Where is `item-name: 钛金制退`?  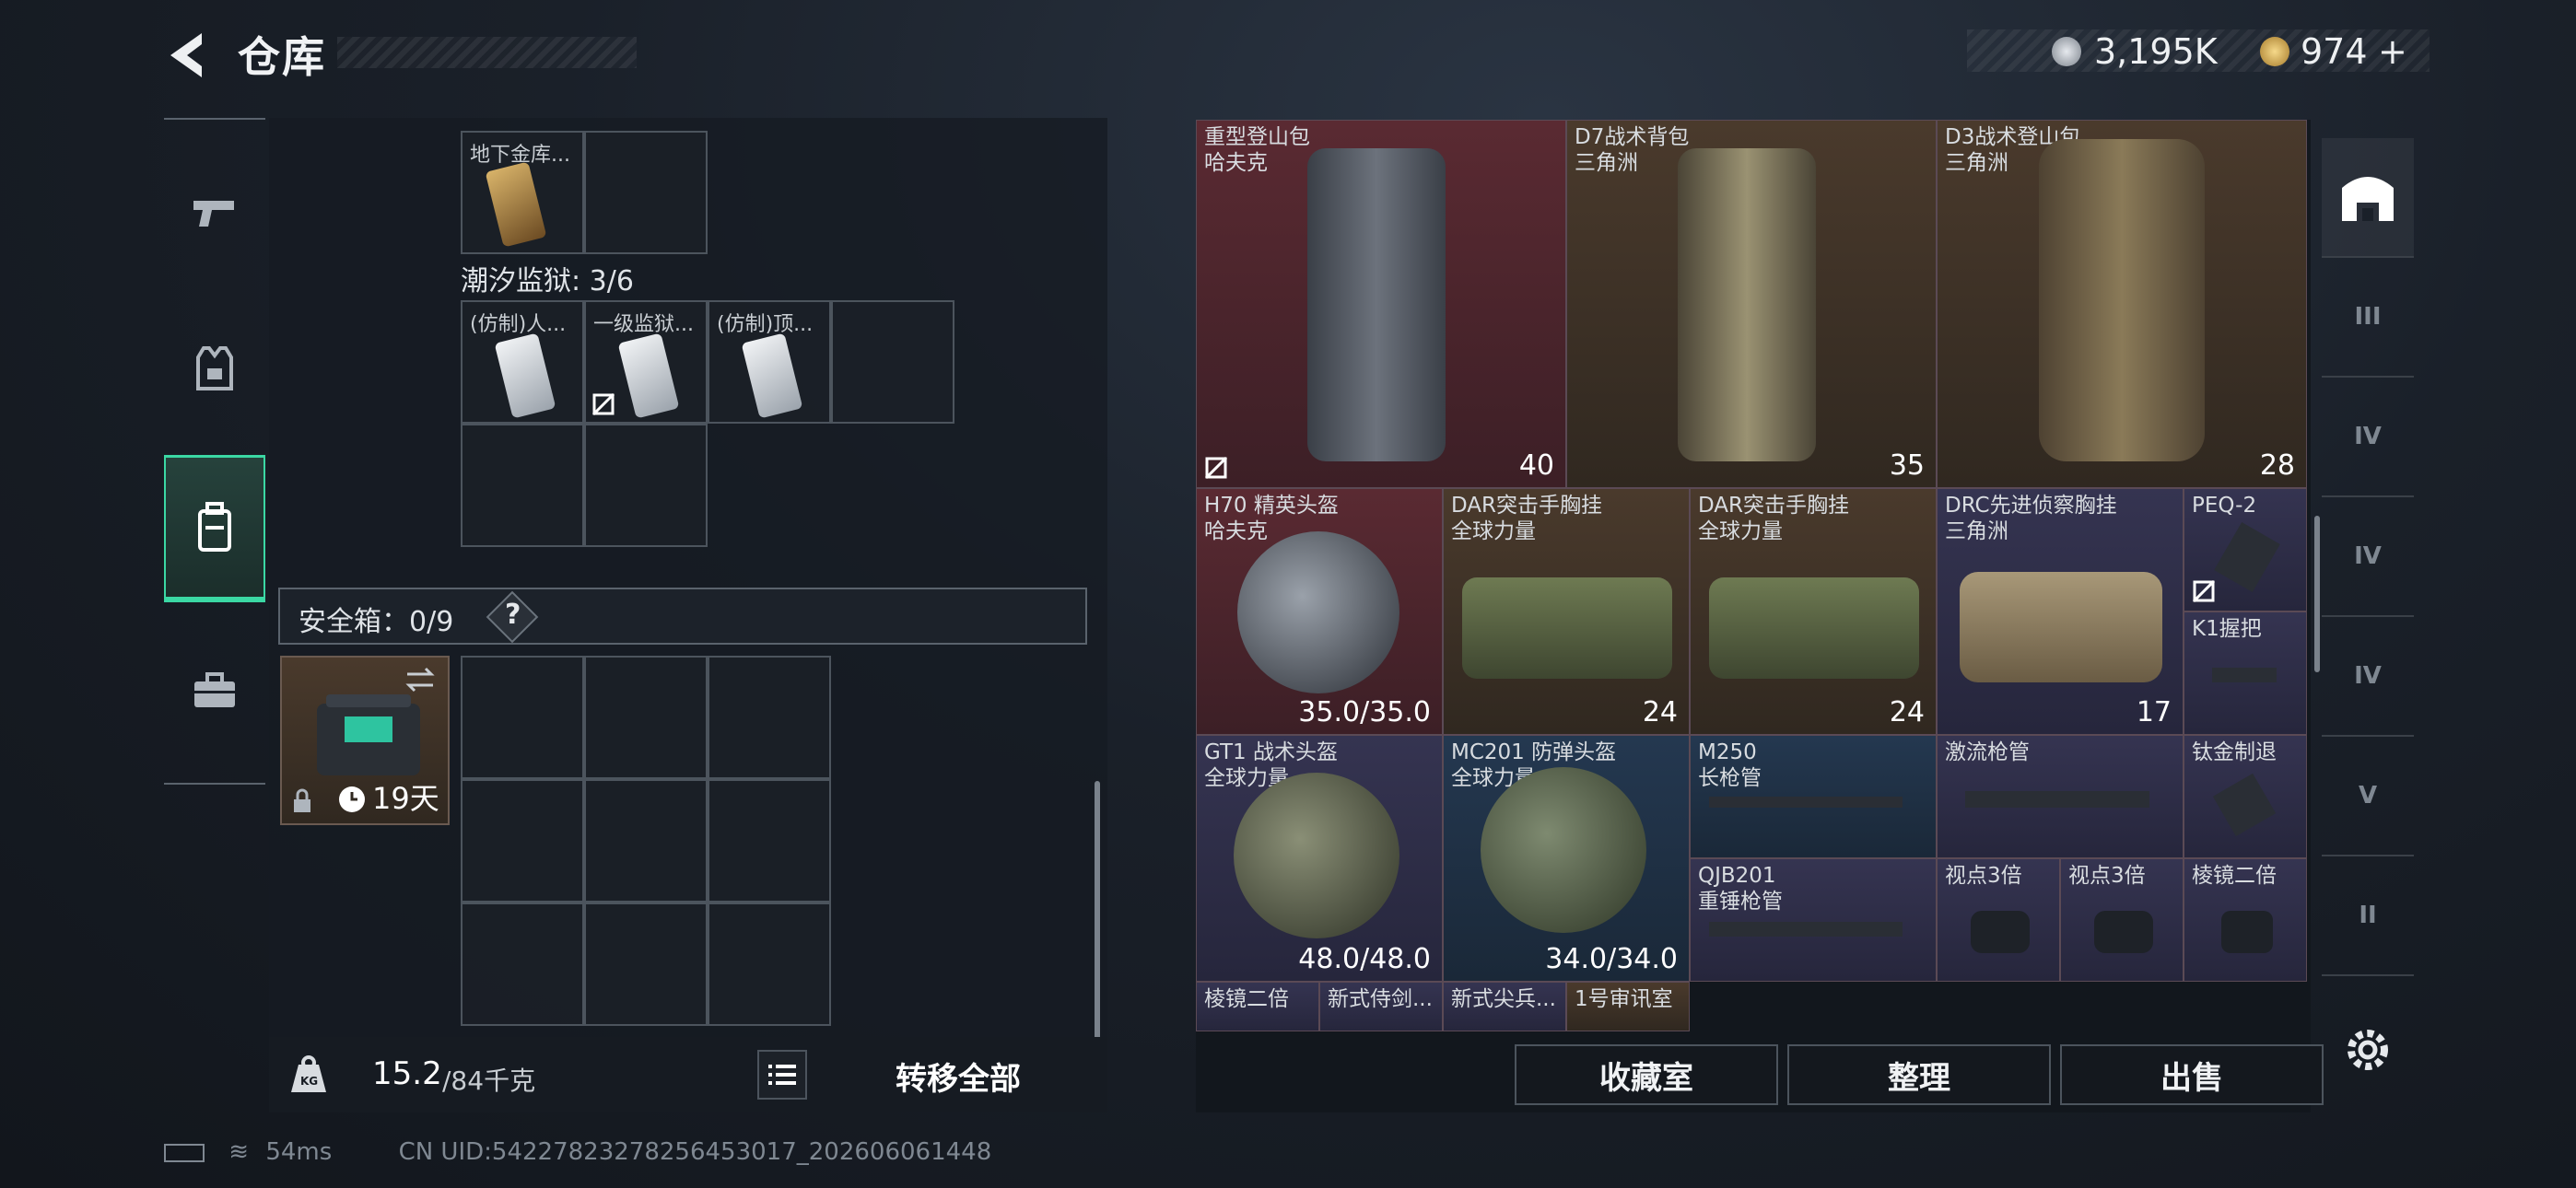
item-name: 钛金制退 is located at coordinates (2235, 752).